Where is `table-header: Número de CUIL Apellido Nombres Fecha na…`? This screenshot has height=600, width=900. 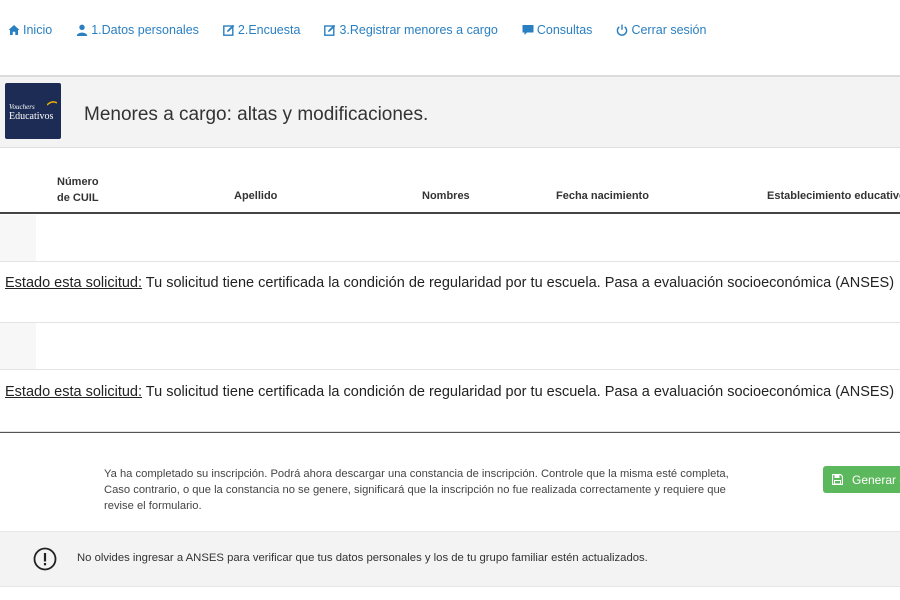
table-header: Número de CUIL Apellido Nombres Fecha na… is located at coordinates (450, 180).